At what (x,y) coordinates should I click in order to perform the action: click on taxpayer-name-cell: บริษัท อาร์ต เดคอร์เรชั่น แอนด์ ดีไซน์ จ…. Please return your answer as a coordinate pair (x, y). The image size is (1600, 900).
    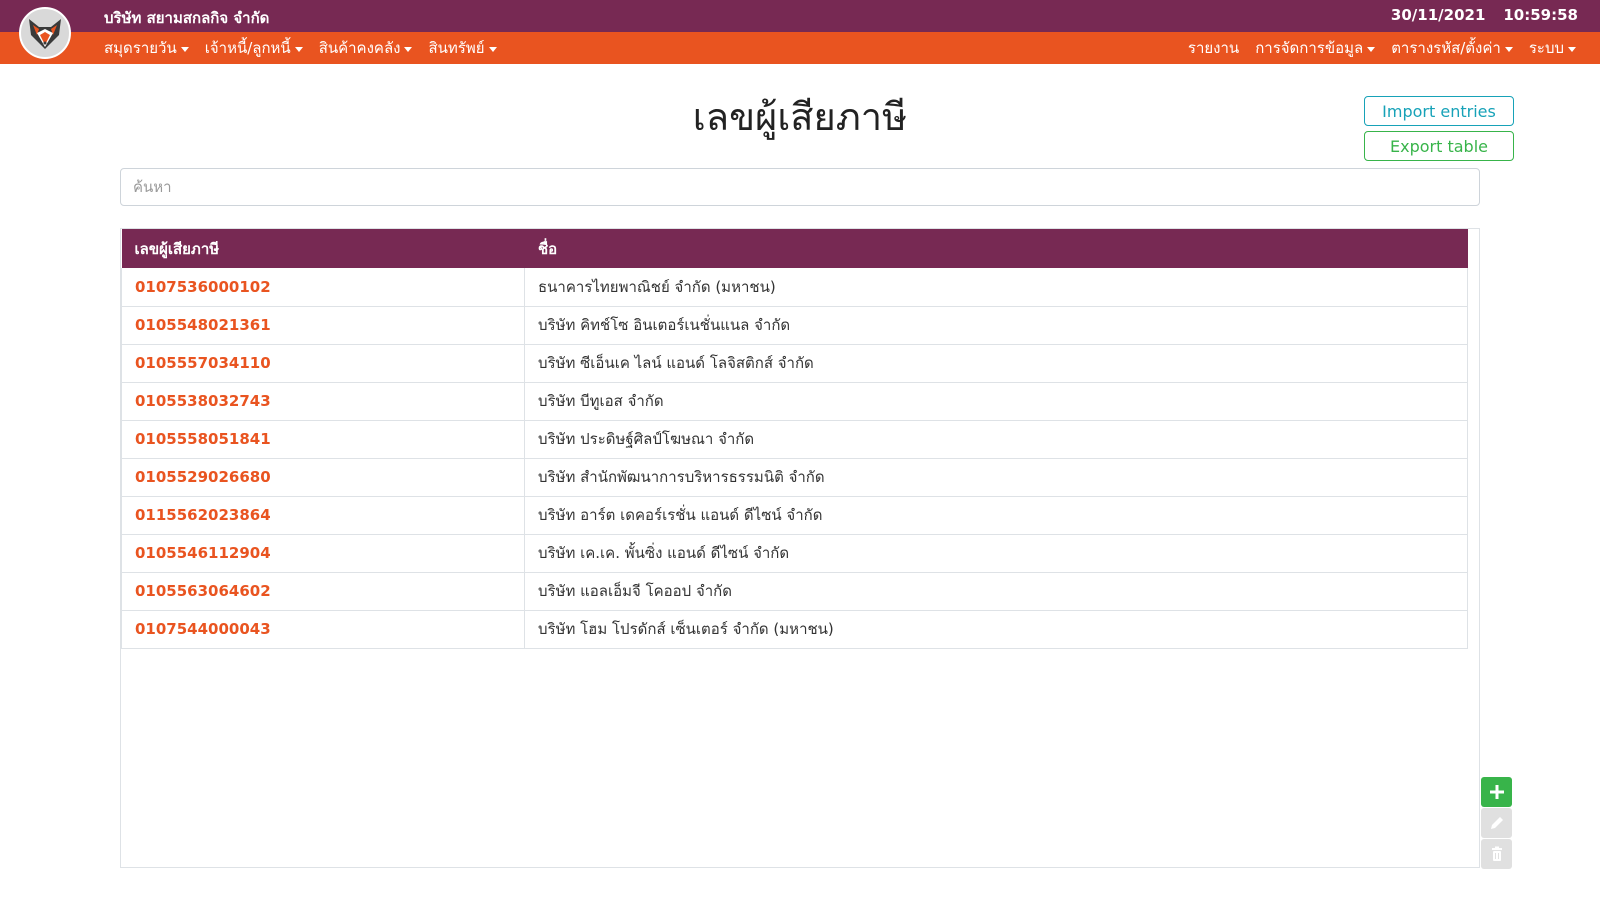
    Looking at the image, I should click on (996, 515).